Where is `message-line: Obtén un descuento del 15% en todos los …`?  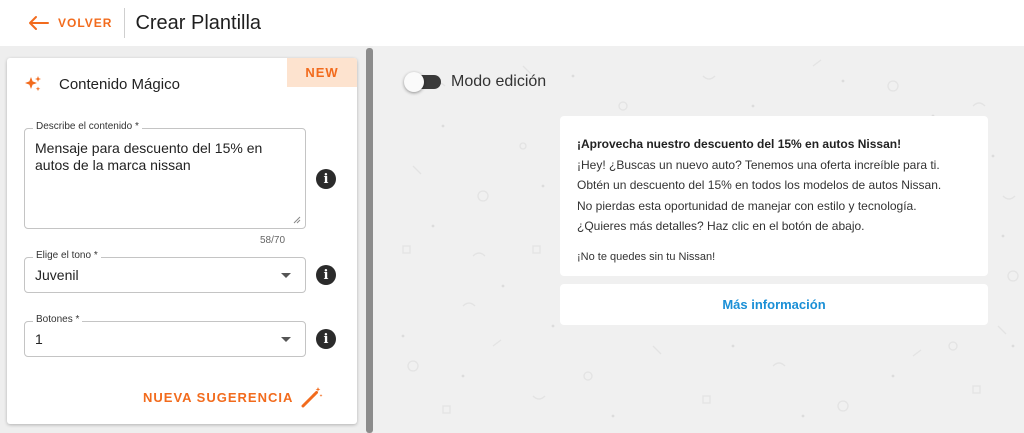 message-line: Obtén un descuento del 15% en todos los … is located at coordinates (759, 185).